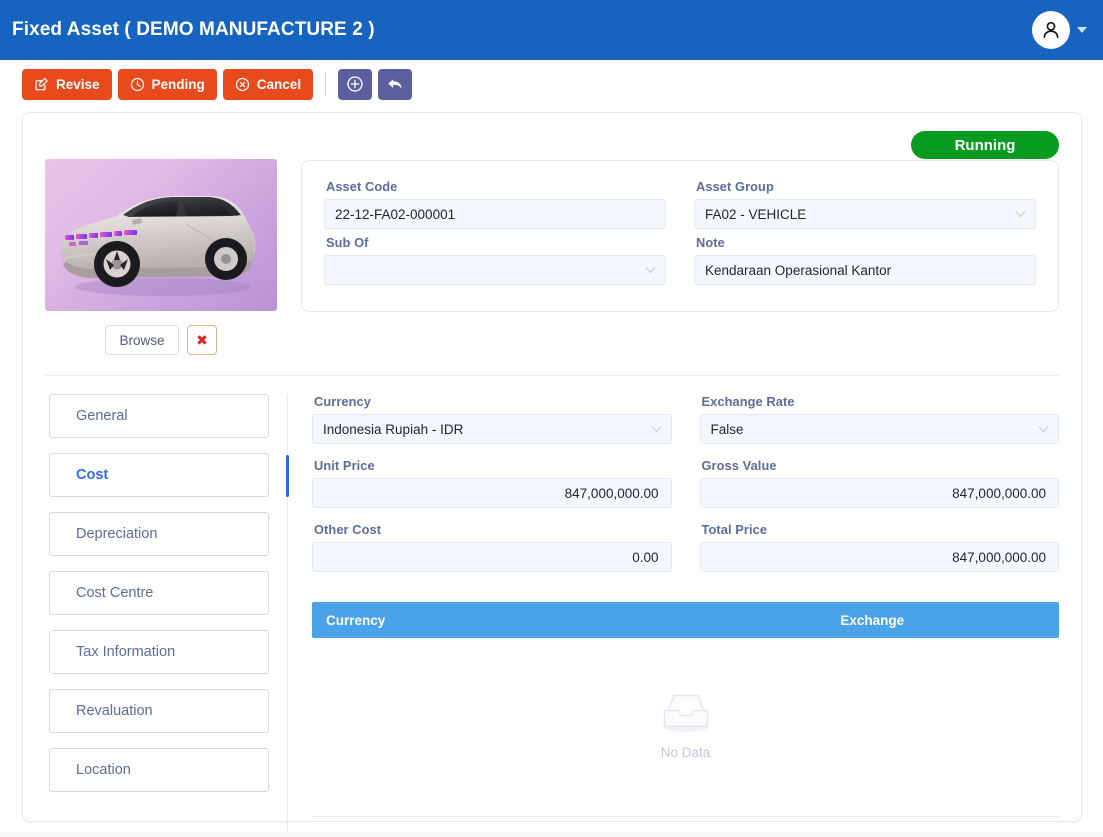  What do you see at coordinates (734, 529) in the screenshot?
I see `total-price-label: Total Price` at bounding box center [734, 529].